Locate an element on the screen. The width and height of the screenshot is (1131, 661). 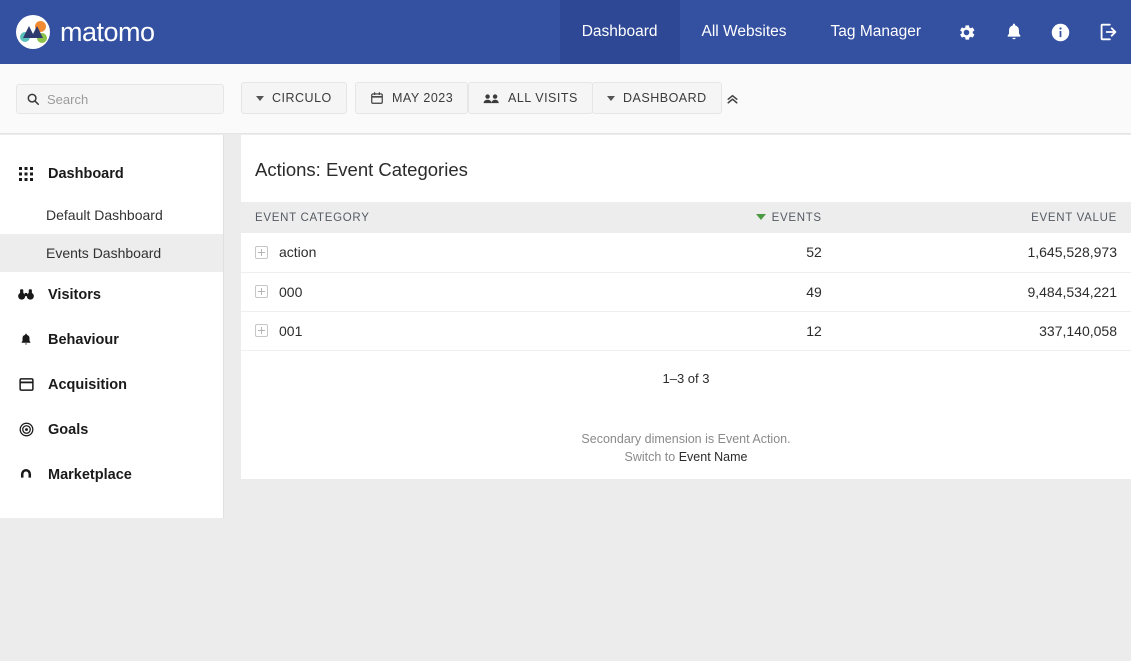
matomo-logo-icon is located at coordinates (33, 32).